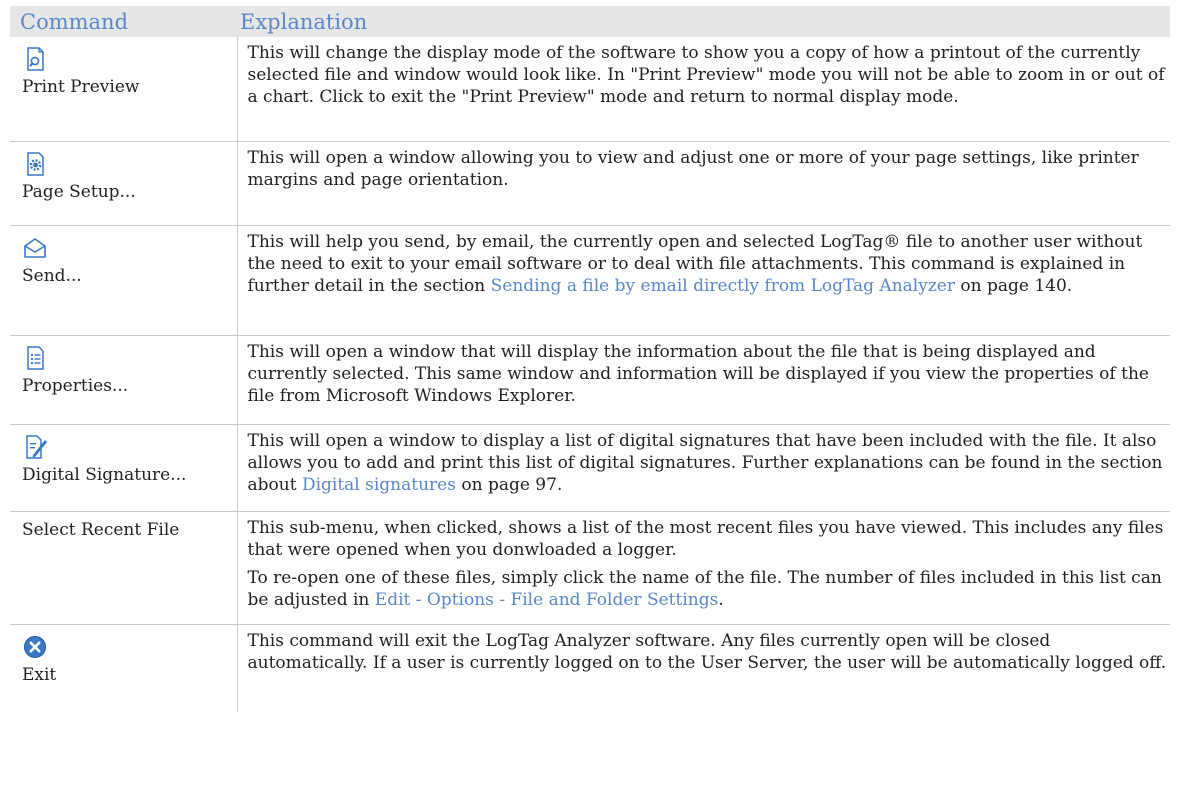  I want to click on command-label: Select Recent File, so click(101, 529).